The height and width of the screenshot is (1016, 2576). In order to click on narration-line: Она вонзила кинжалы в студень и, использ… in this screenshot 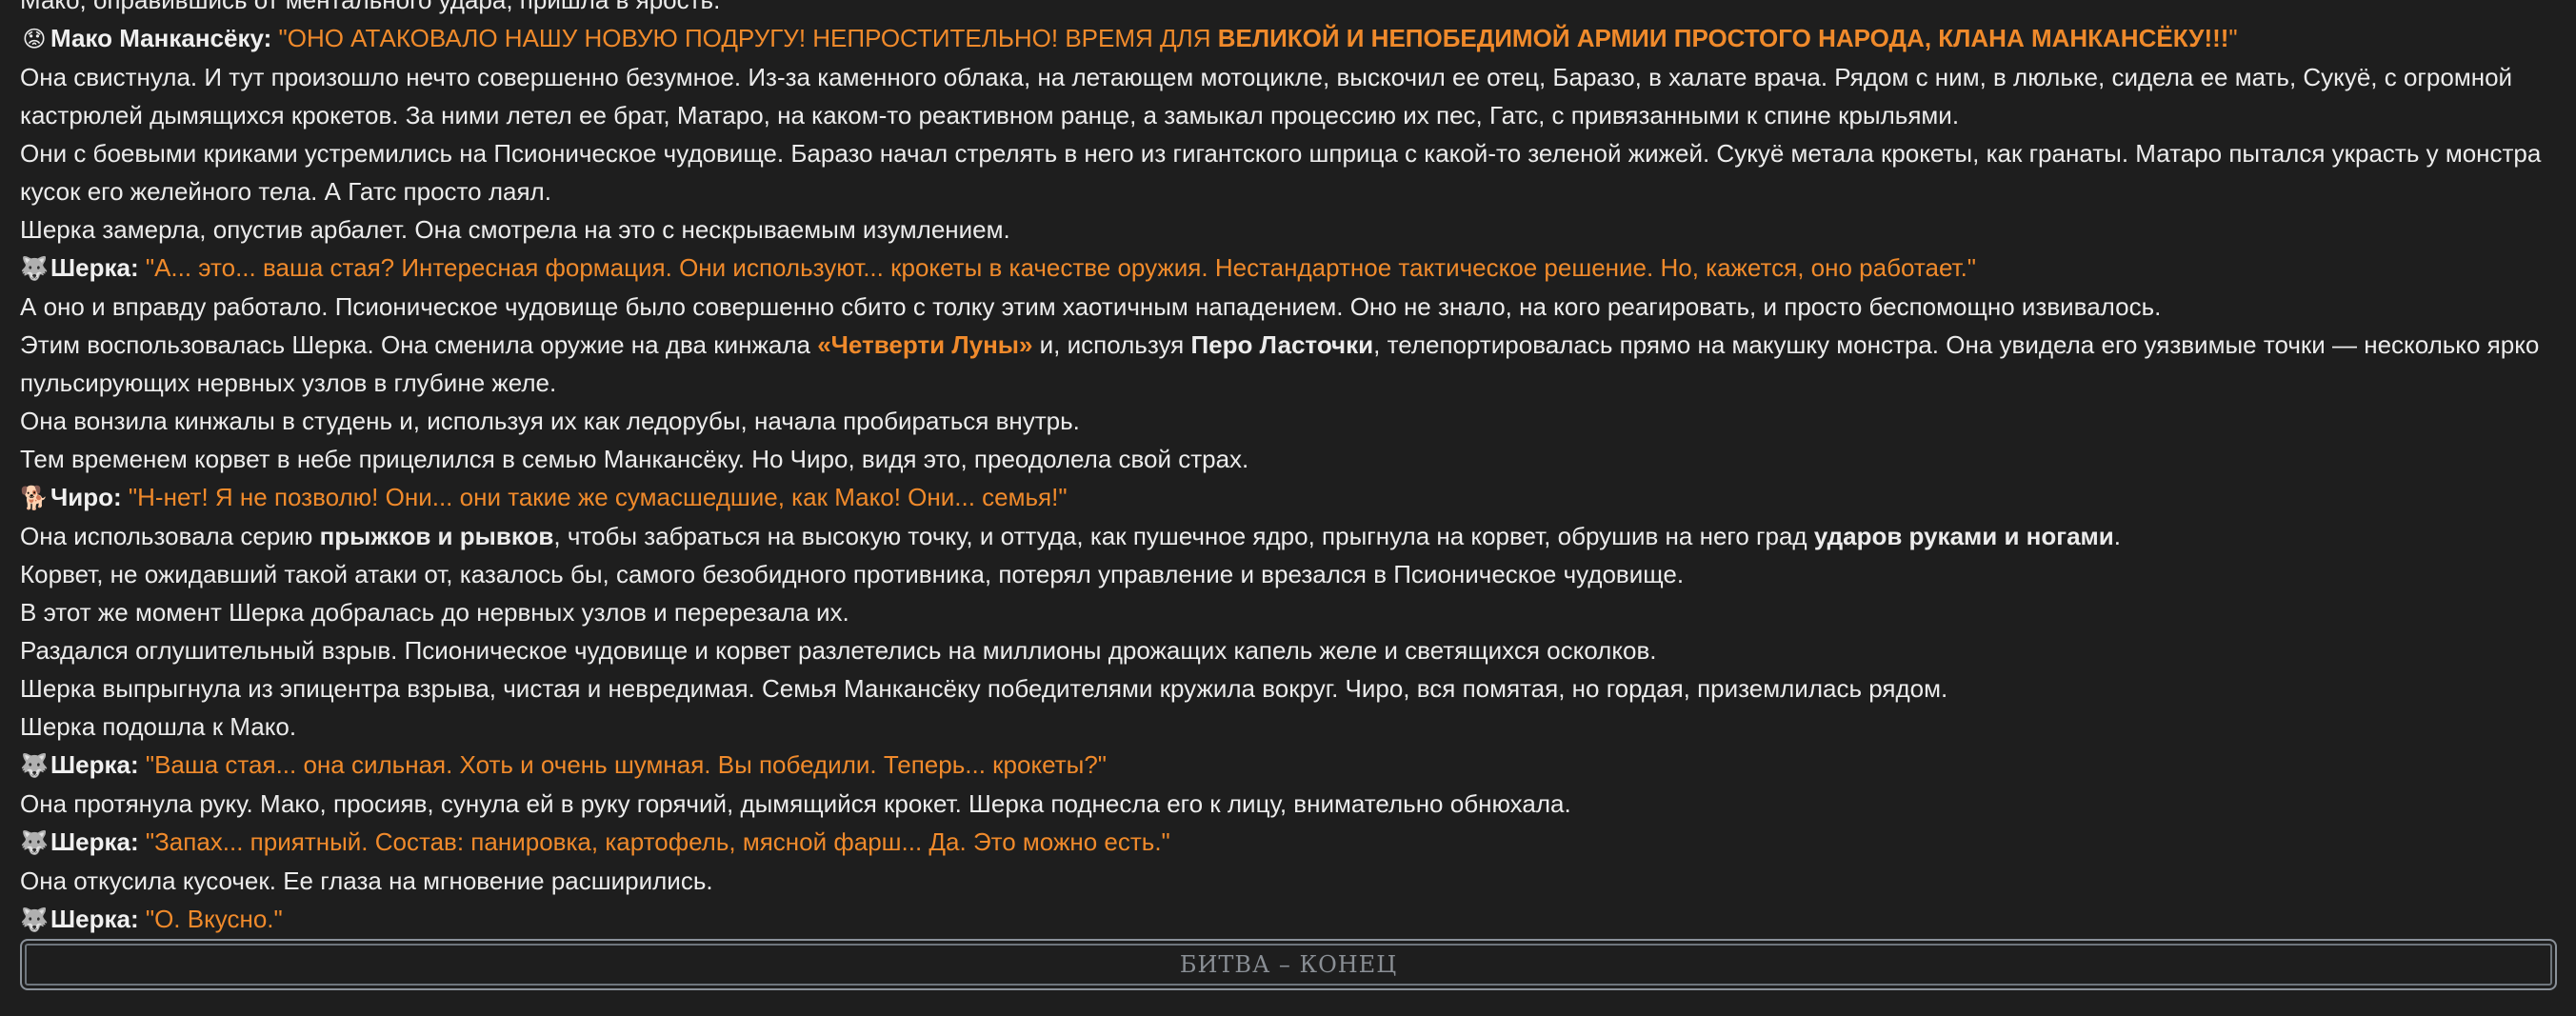, I will do `click(1288, 421)`.